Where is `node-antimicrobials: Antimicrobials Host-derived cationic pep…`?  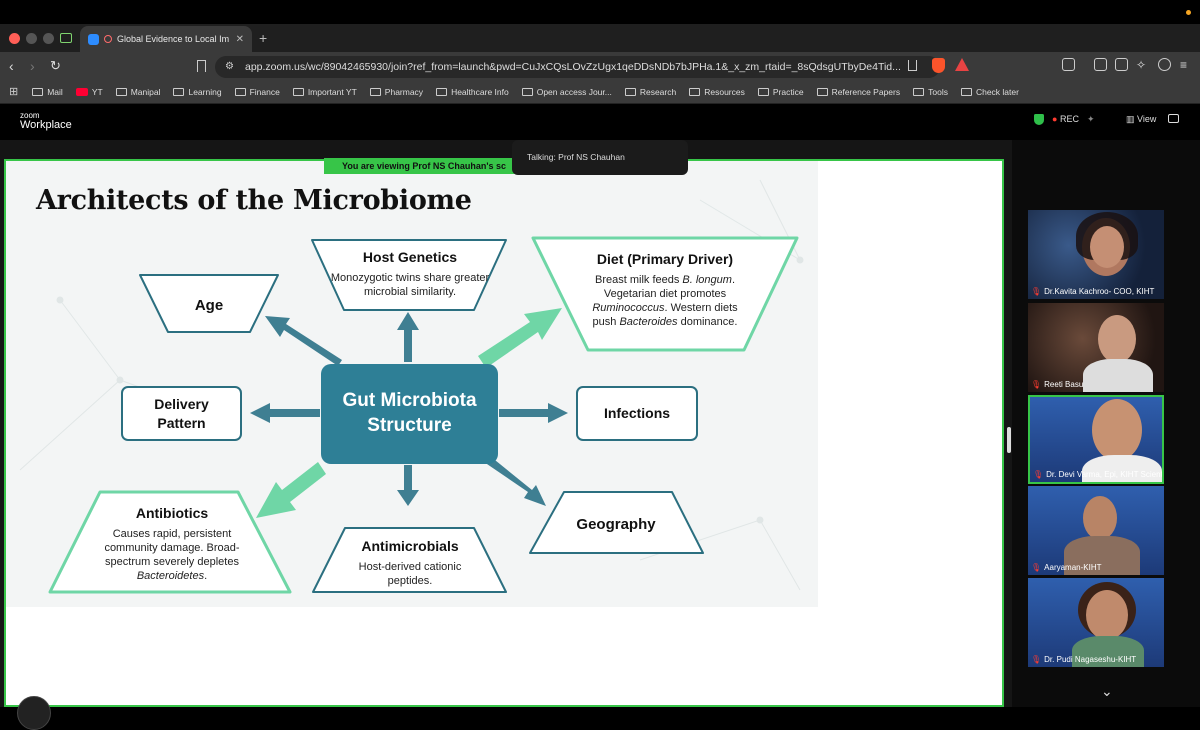
node-antimicrobials: Antimicrobials Host-derived cationic pep… is located at coordinates (410, 562).